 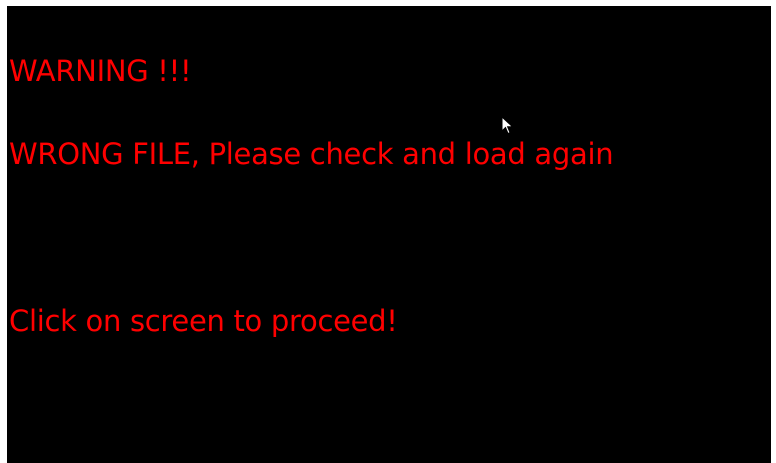 What do you see at coordinates (507, 125) in the screenshot?
I see `mouse-pointer-icon` at bounding box center [507, 125].